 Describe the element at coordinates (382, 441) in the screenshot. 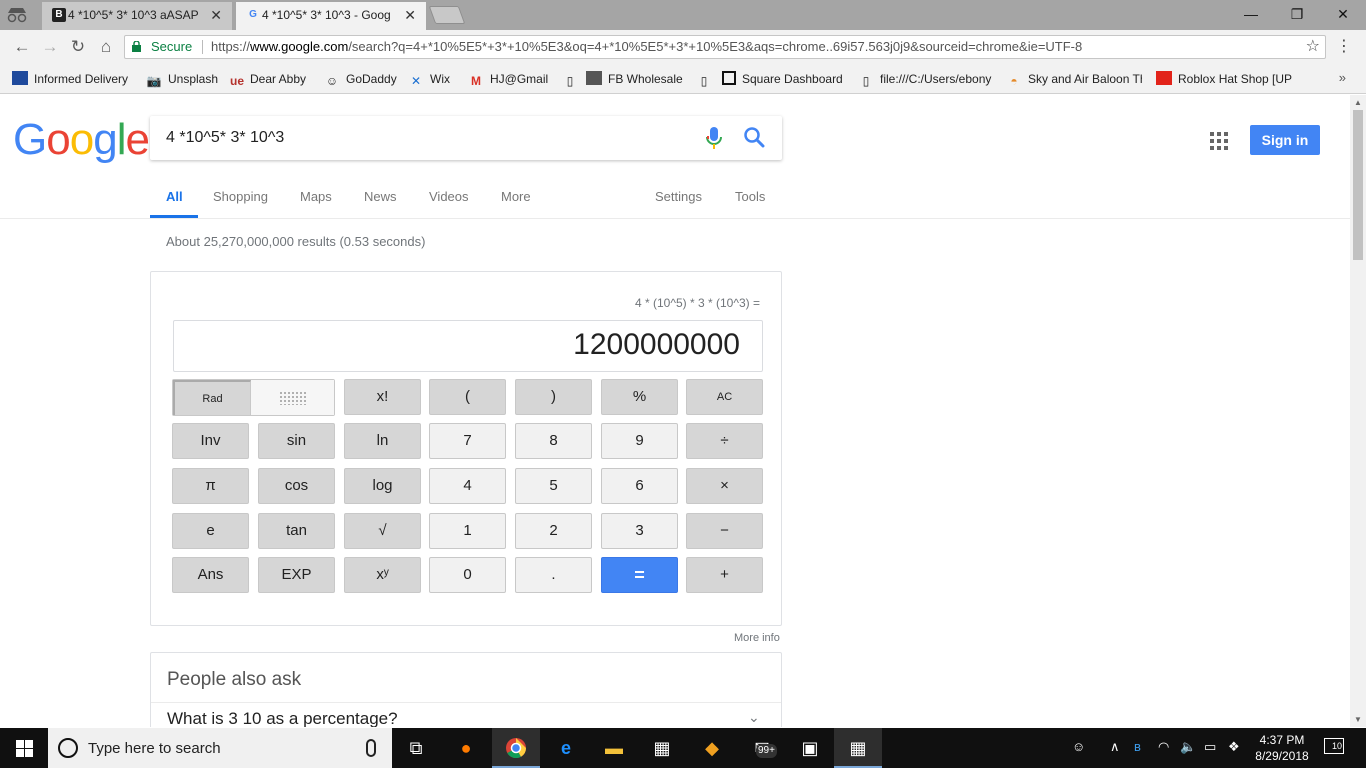

I see `ln-key: ln` at that location.